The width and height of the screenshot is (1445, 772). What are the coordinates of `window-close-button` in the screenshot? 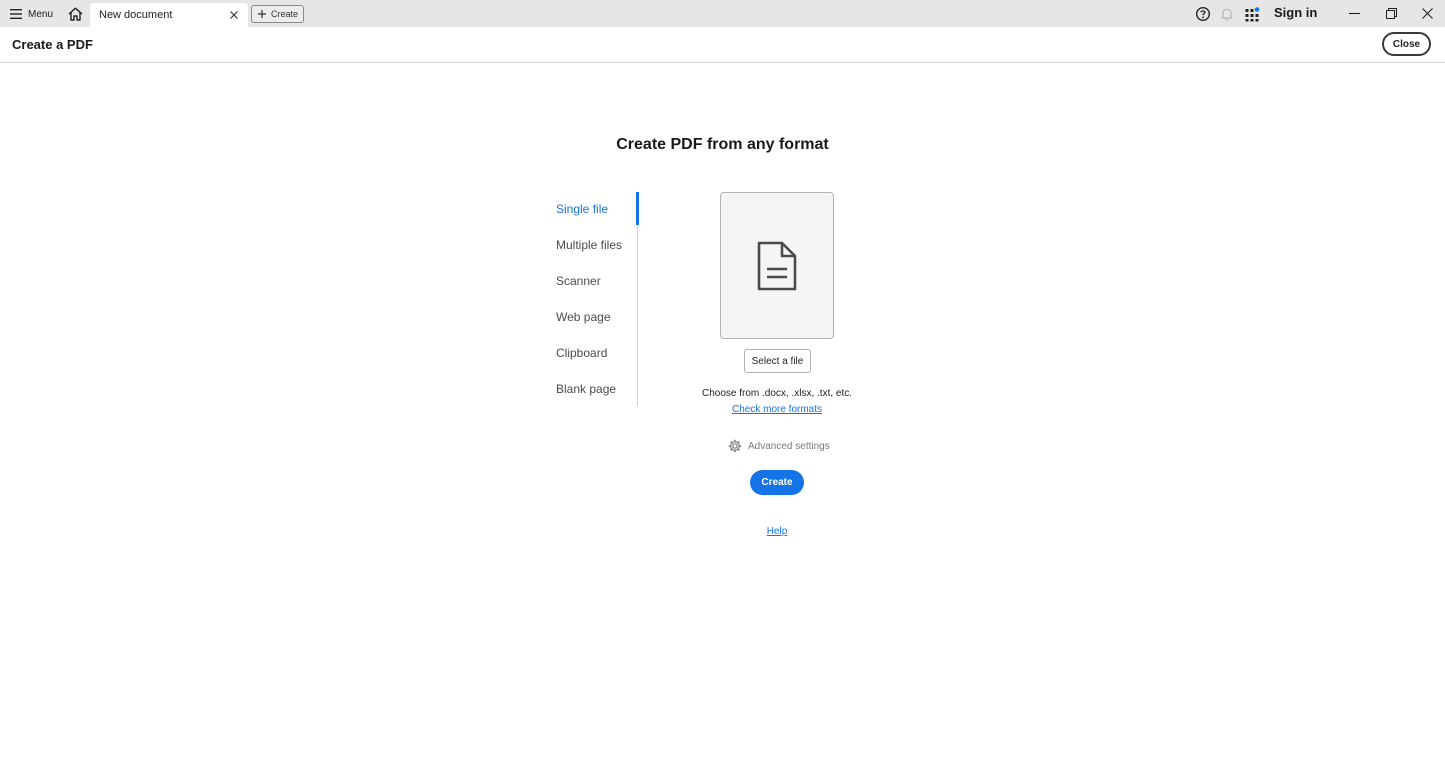 It's located at (1427, 13).